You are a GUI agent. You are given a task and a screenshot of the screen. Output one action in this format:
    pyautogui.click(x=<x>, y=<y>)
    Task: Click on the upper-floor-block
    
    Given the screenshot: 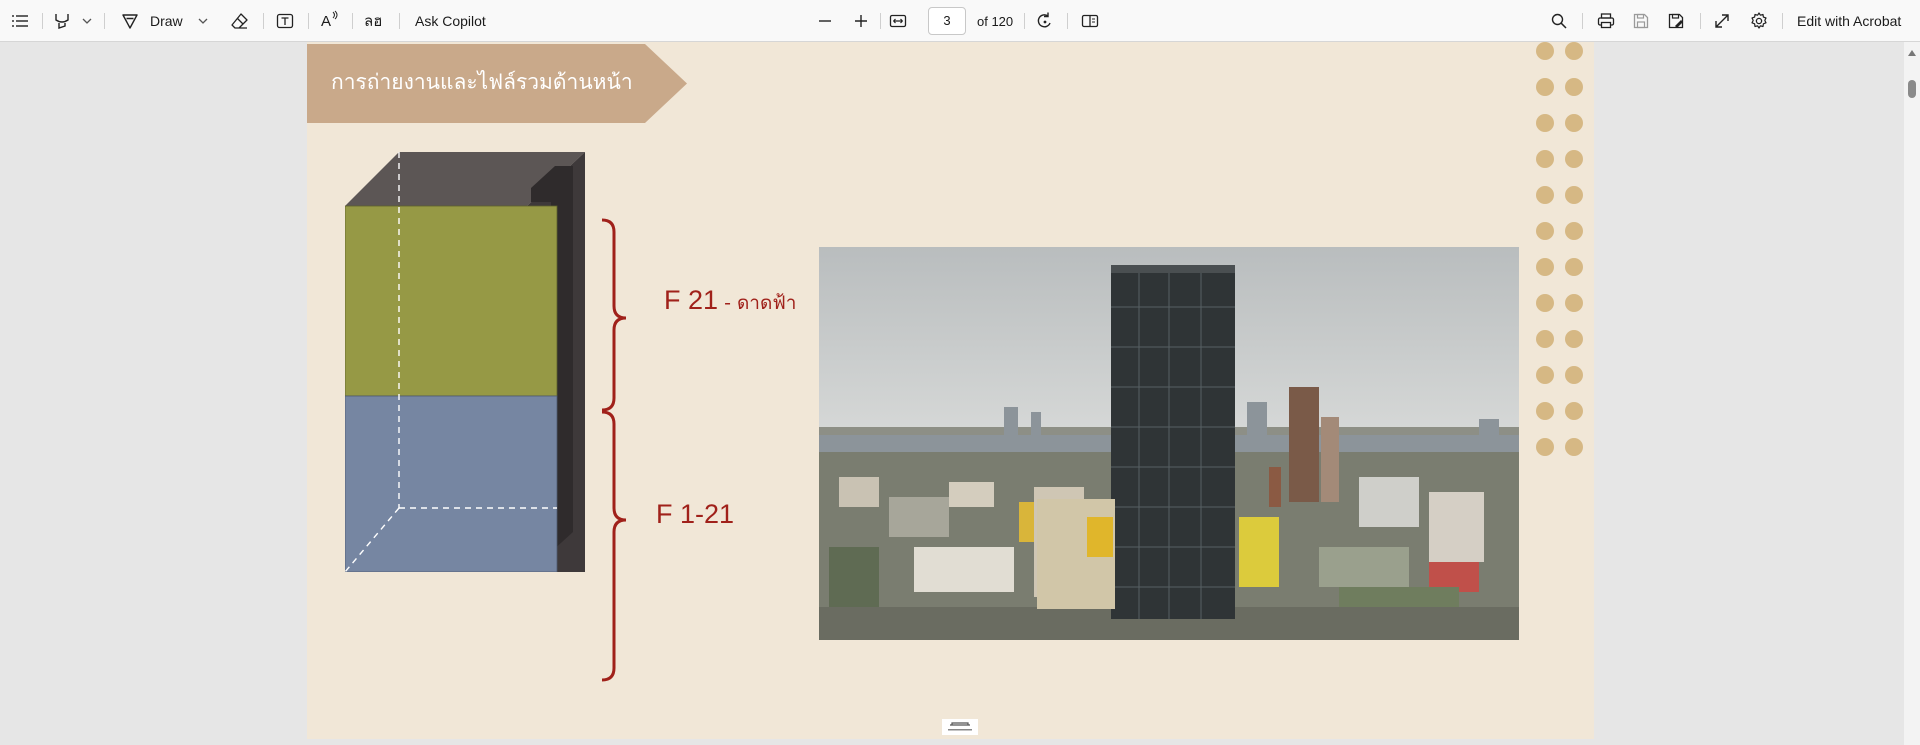 What is the action you would take?
    pyautogui.click(x=451, y=301)
    